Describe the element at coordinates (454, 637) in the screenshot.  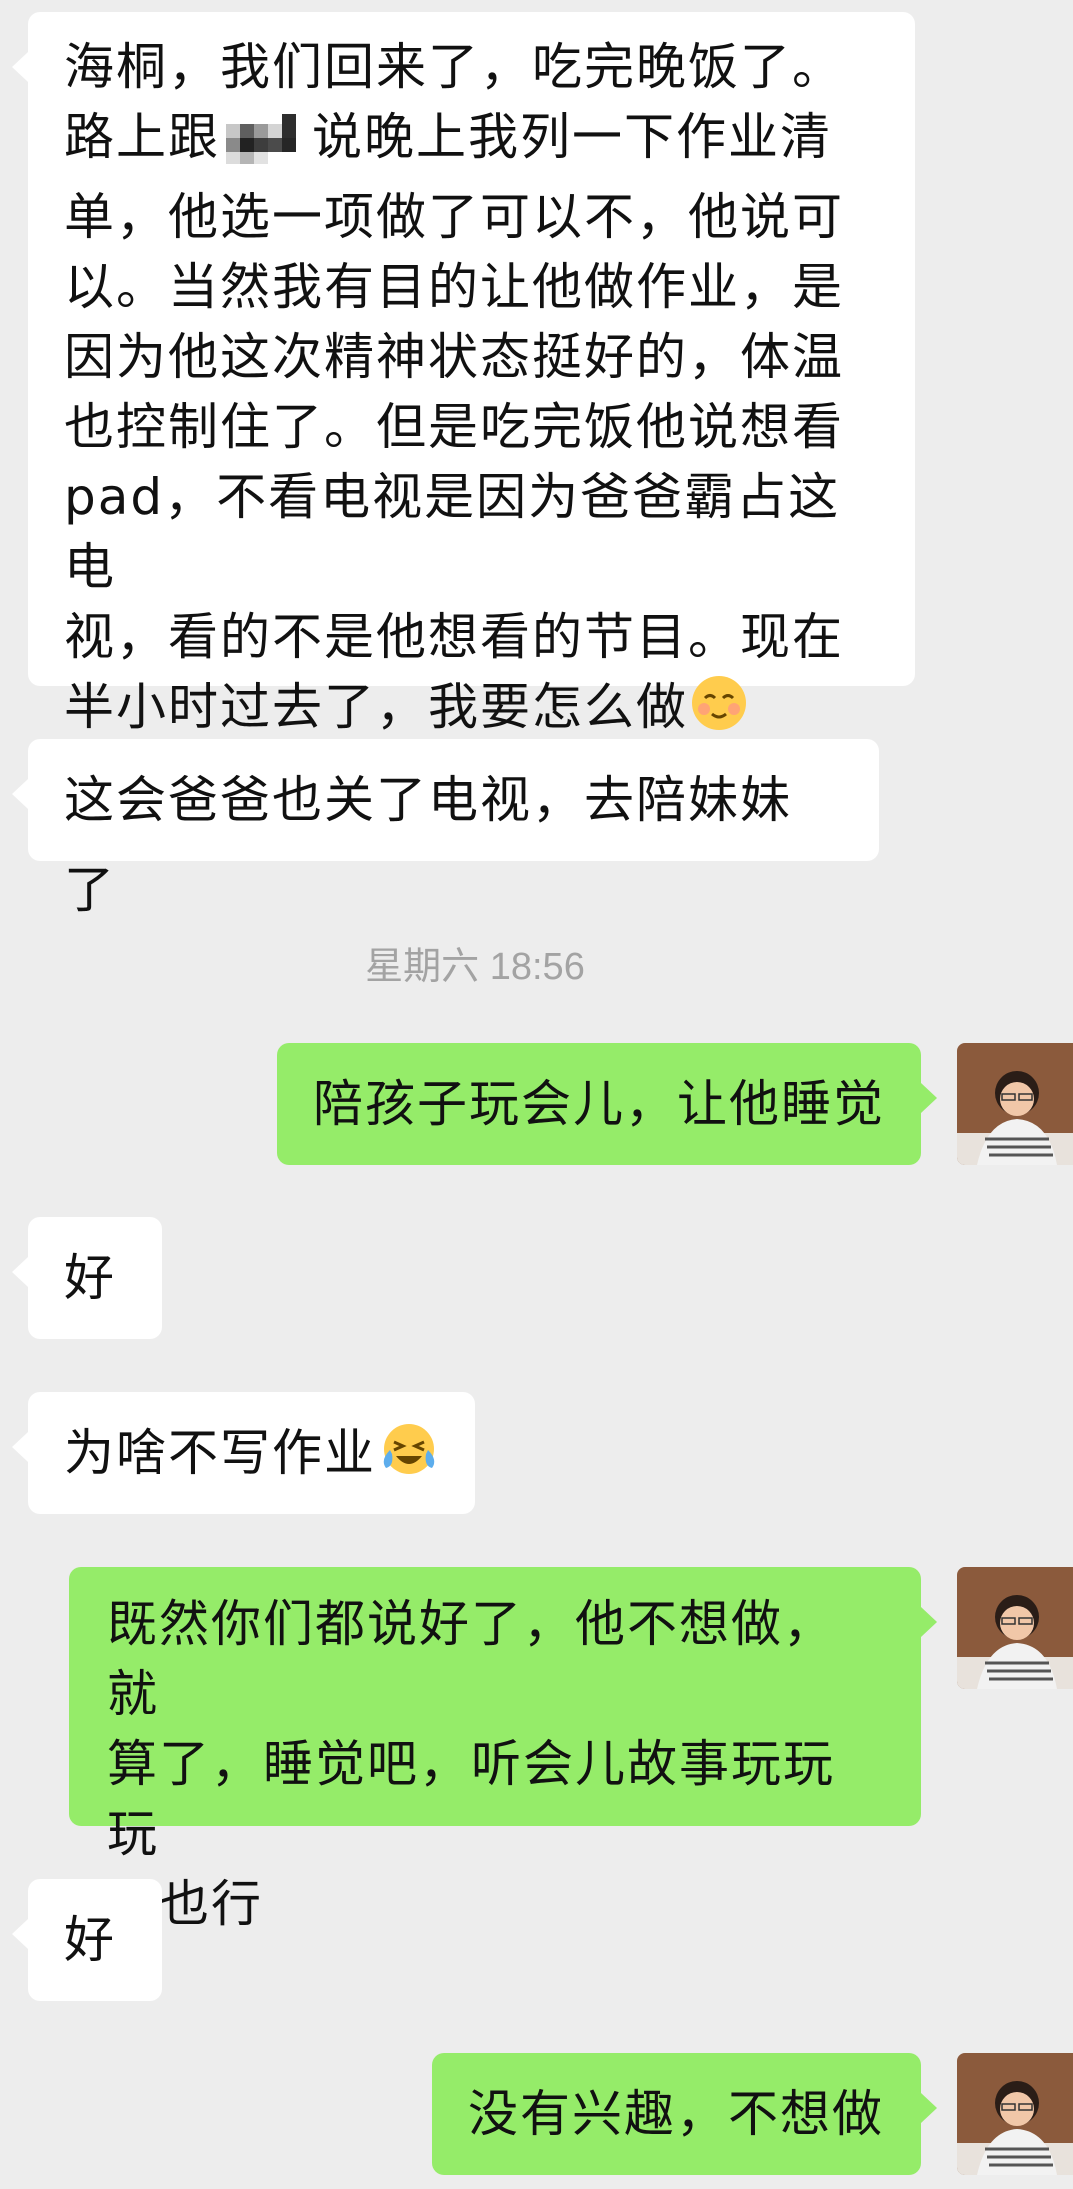
I see `message-line: 视，看的不是他想看的节目。现在` at that location.